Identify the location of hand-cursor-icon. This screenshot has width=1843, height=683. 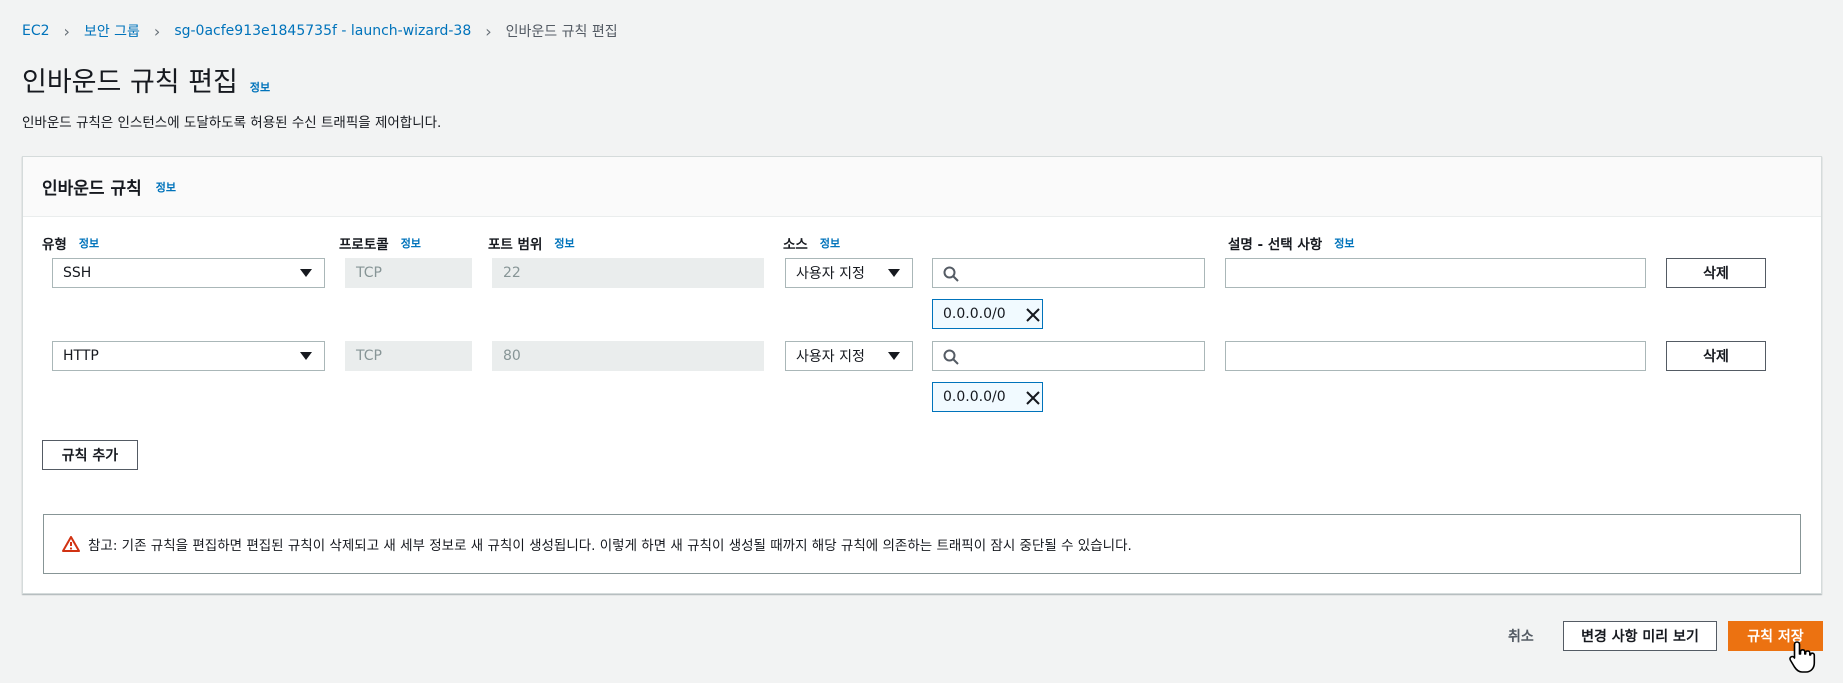
(1802, 657).